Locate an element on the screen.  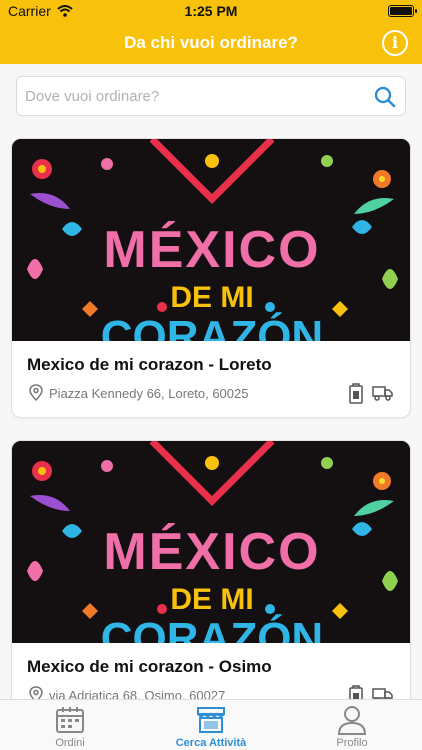
search-icon is located at coordinates (385, 97).